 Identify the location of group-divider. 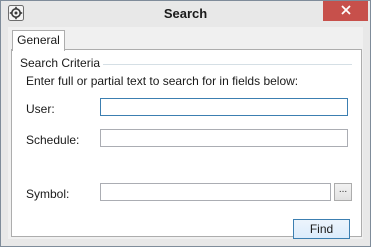
(226, 64).